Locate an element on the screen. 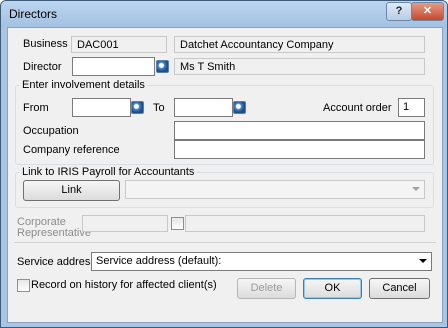  occupation-label: Occupation is located at coordinates (51, 131).